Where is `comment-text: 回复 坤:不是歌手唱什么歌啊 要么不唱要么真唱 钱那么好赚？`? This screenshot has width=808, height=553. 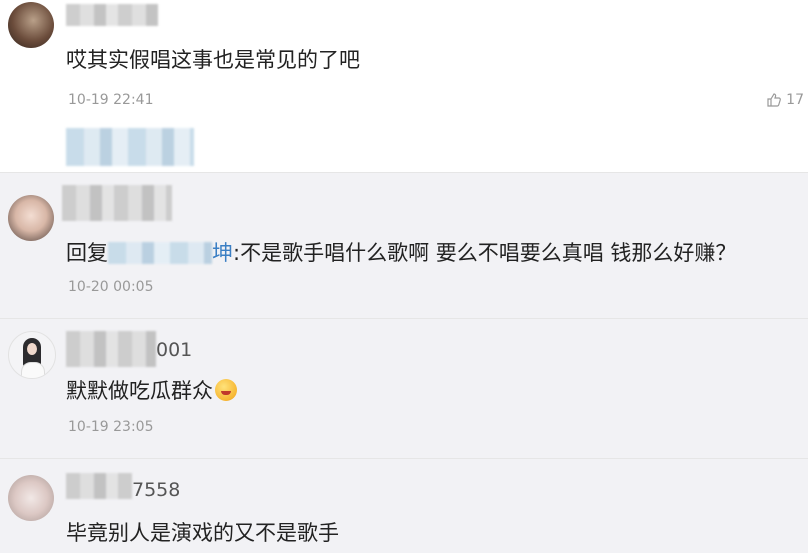 comment-text: 回复 坤:不是歌手唱什么歌啊 要么不唱要么真唱 钱那么好赚？ is located at coordinates (401, 252).